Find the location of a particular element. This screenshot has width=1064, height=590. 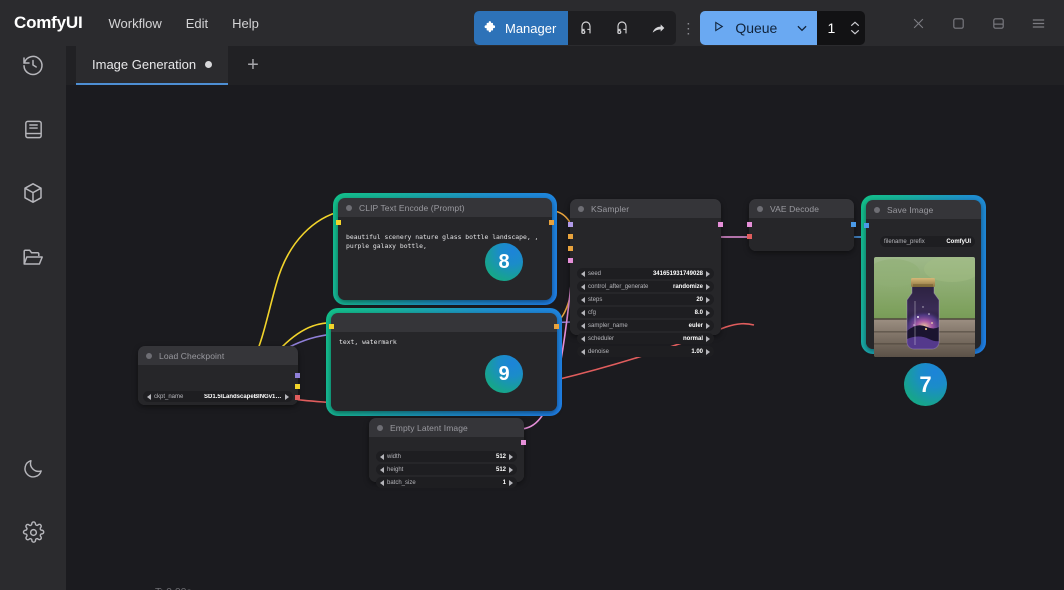

square-icon is located at coordinates (958, 23).